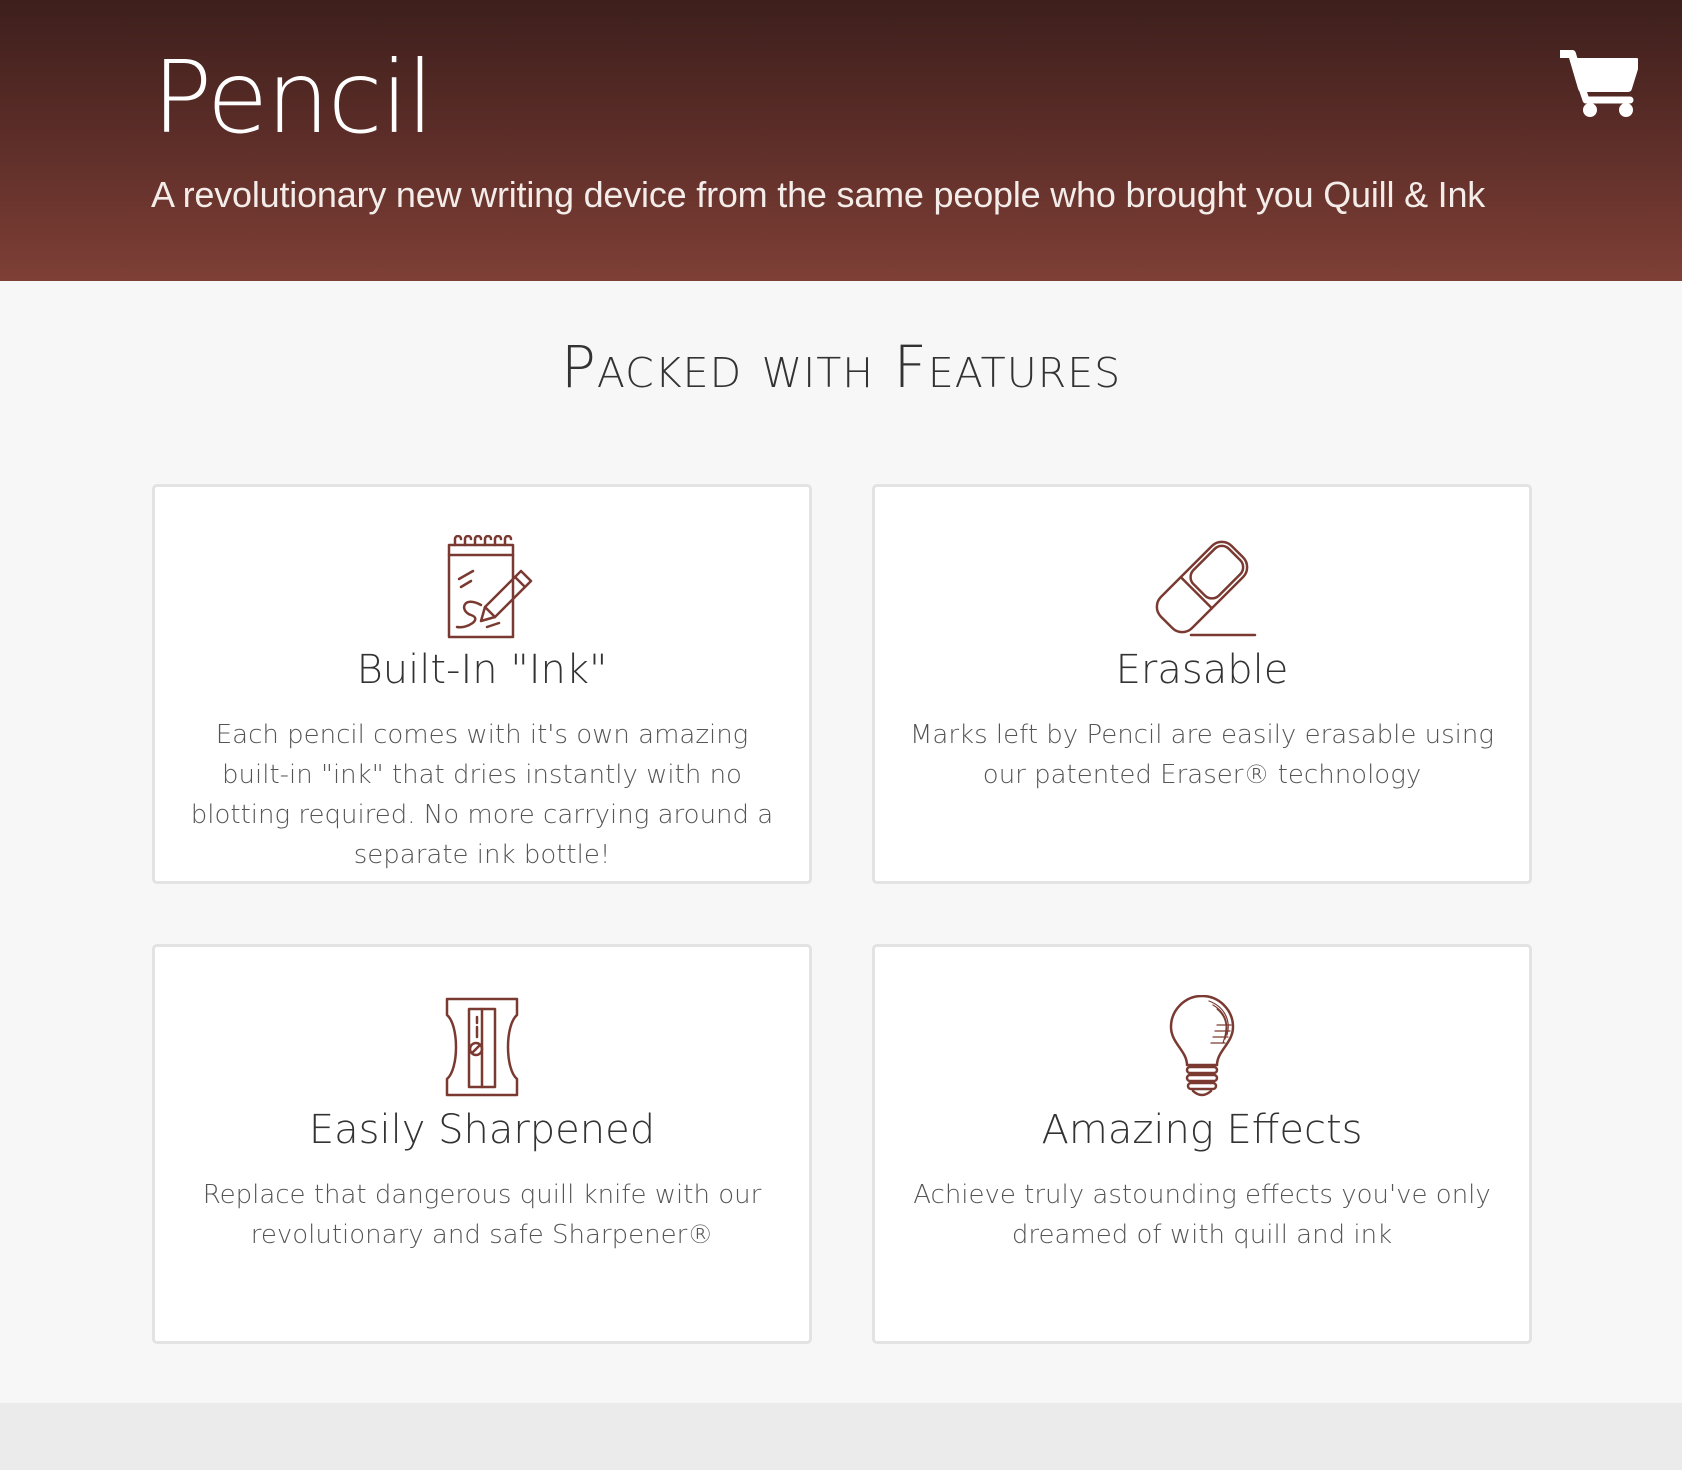 The image size is (1682, 1470). I want to click on sharpener-icon, so click(482, 1047).